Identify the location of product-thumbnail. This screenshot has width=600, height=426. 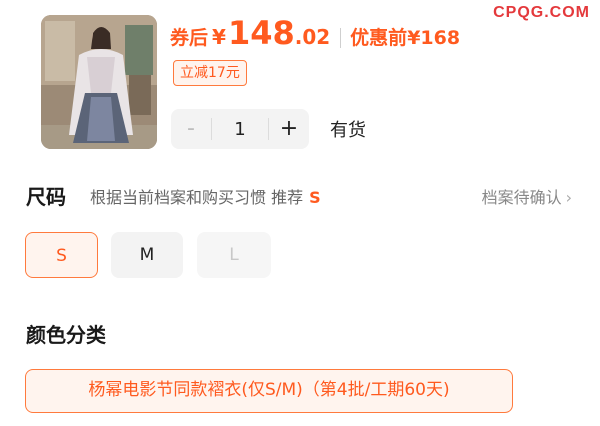
(99, 82).